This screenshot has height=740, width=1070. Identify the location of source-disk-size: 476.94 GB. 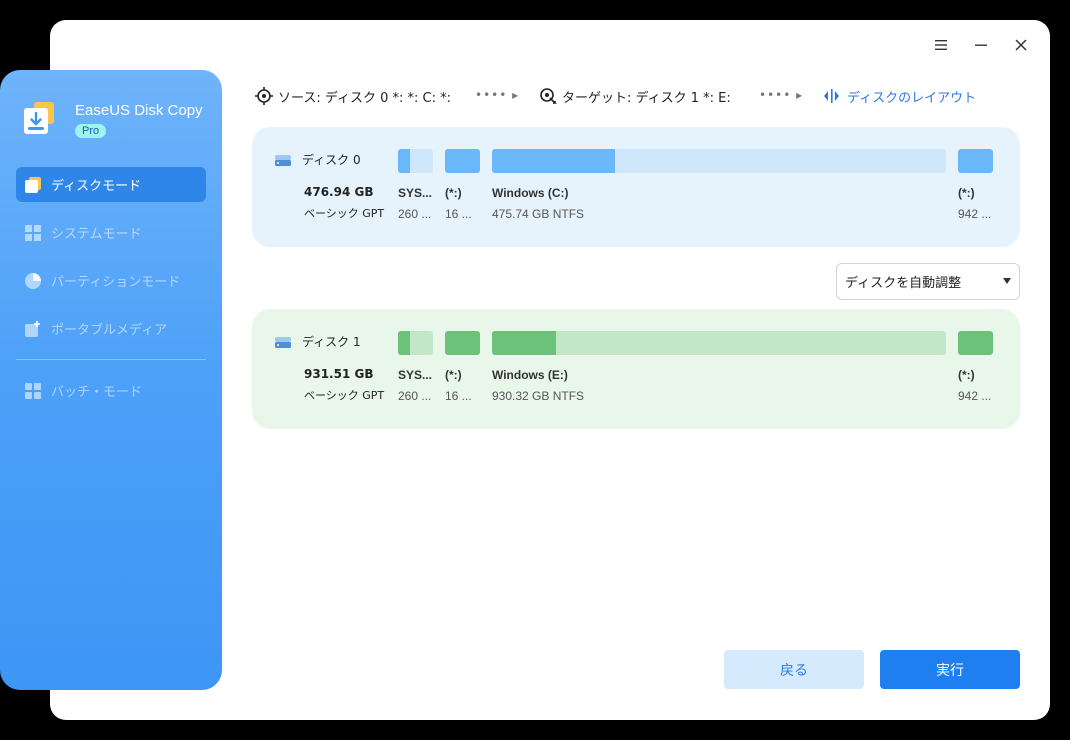
(339, 192).